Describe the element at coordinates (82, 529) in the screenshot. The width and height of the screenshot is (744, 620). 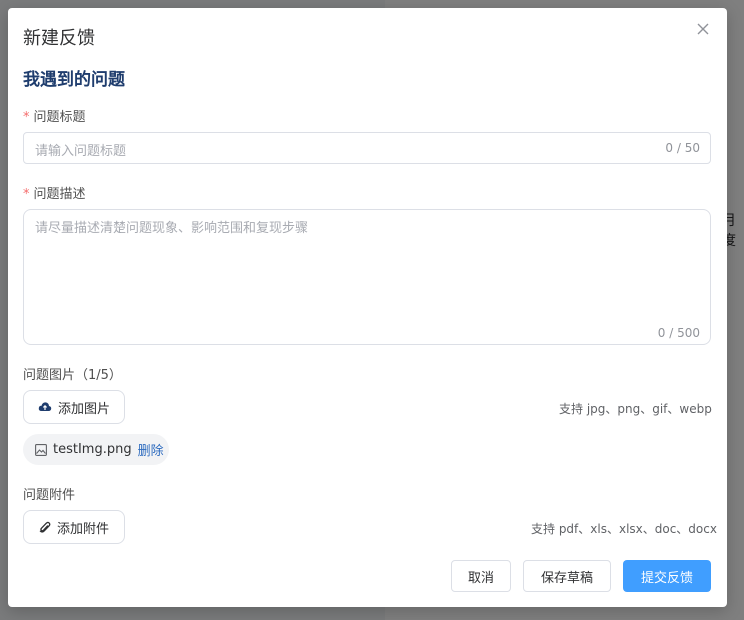
I see `add-attachment-label: 添加附件` at that location.